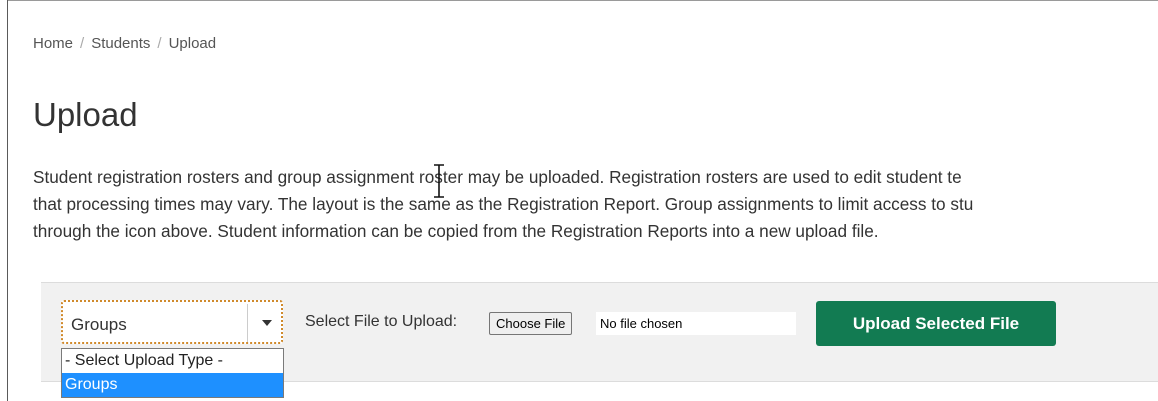 Image resolution: width=1158 pixels, height=401 pixels. Describe the element at coordinates (936, 323) in the screenshot. I see `upload-selected-file-button: Upload Selected File` at that location.